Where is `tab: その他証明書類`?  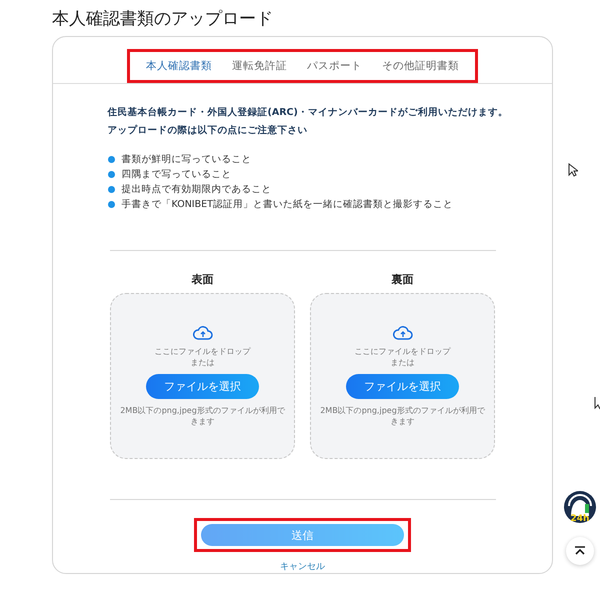
tab: その他証明書類 is located at coordinates (420, 66).